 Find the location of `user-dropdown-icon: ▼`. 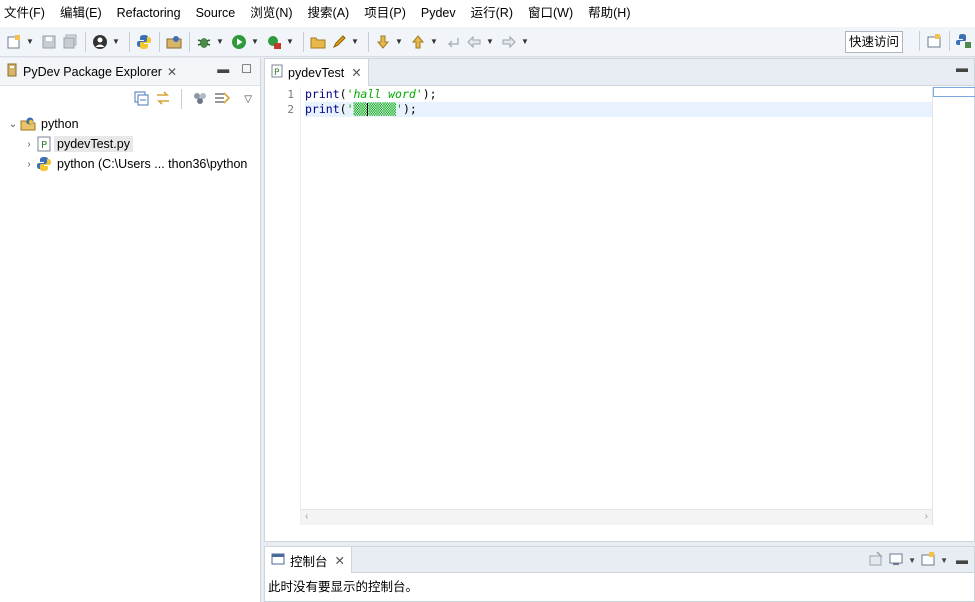

user-dropdown-icon: ▼ is located at coordinates (116, 42).